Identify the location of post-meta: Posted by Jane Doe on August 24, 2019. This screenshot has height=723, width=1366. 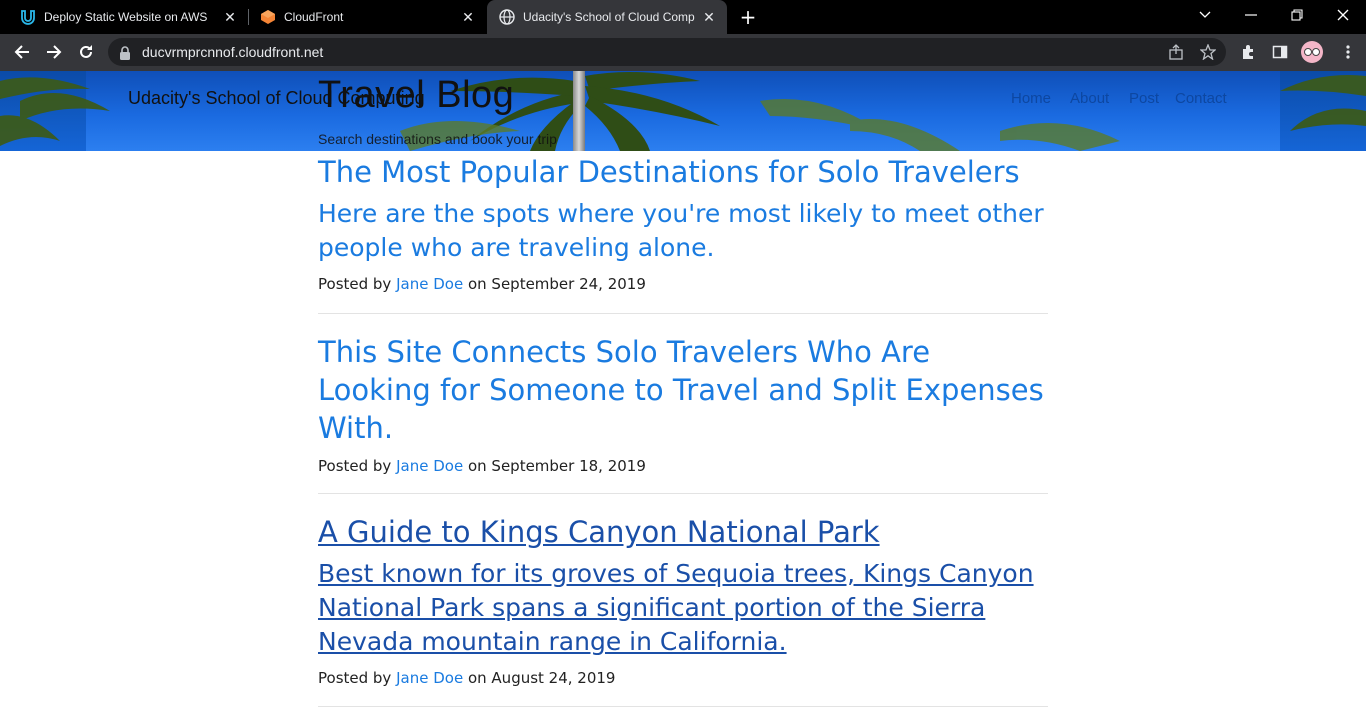
(683, 678).